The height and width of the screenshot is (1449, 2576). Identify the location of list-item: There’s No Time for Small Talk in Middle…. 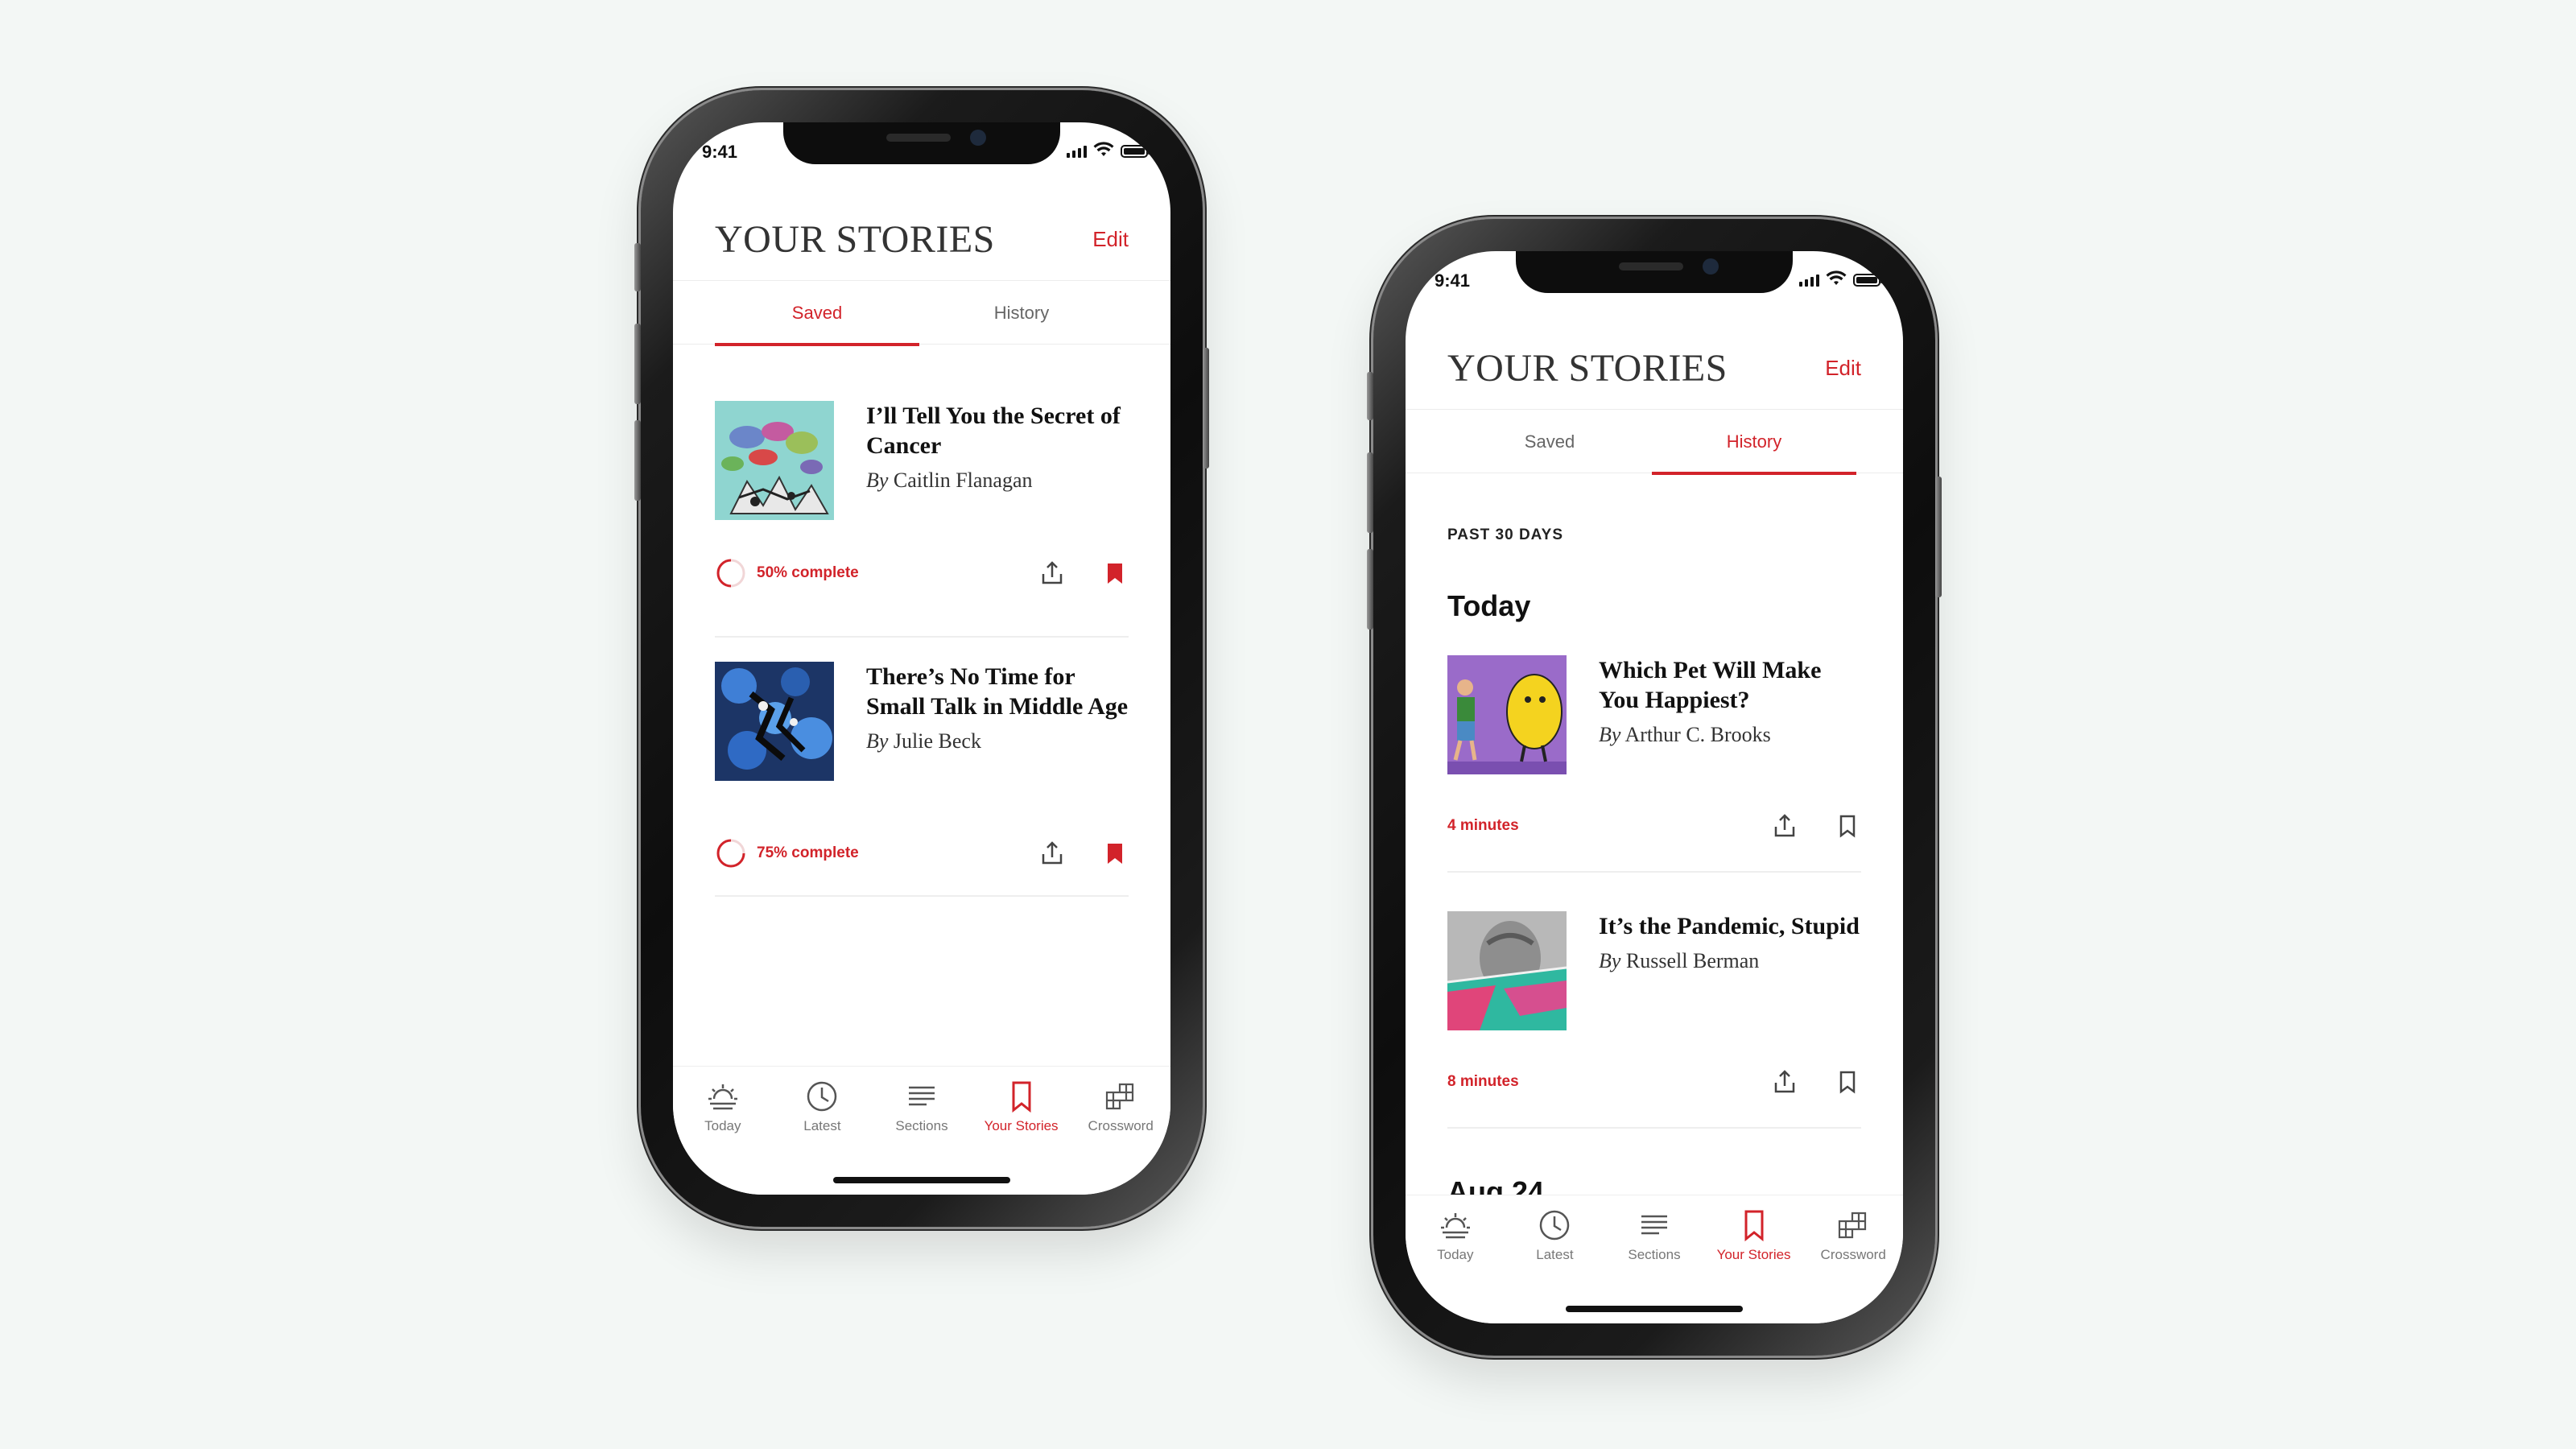
(922, 782).